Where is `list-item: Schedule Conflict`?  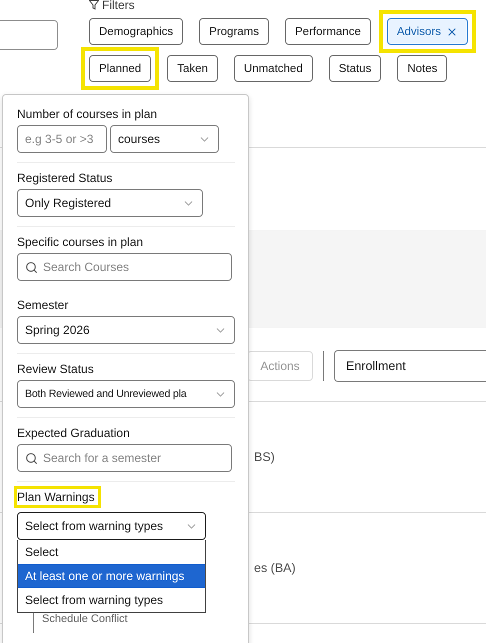
list-item: Schedule Conflict is located at coordinates (134, 623).